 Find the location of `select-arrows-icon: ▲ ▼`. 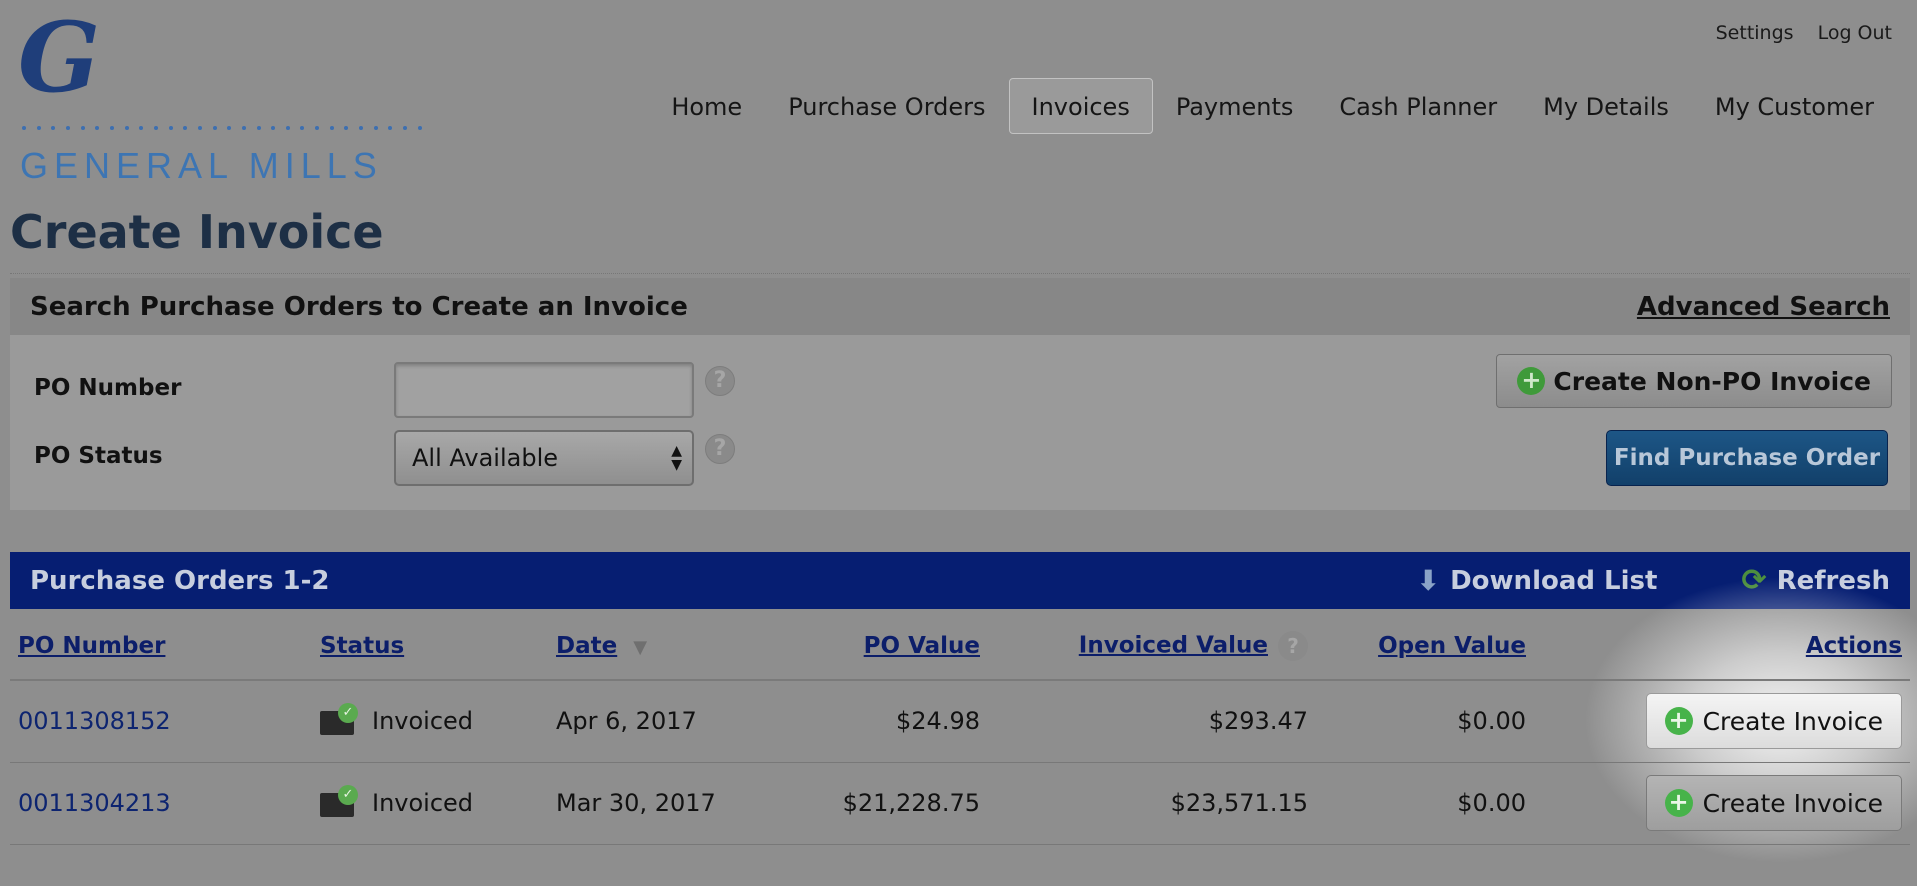

select-arrows-icon: ▲ ▼ is located at coordinates (676, 458).